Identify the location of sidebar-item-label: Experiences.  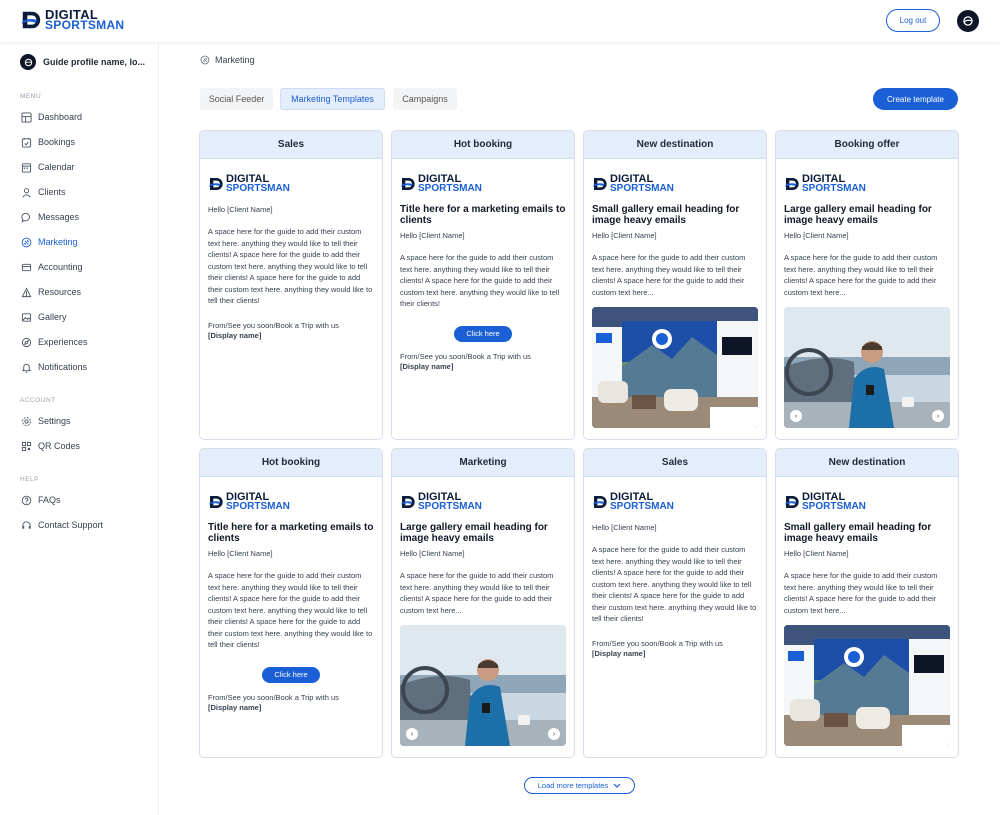
(63, 342).